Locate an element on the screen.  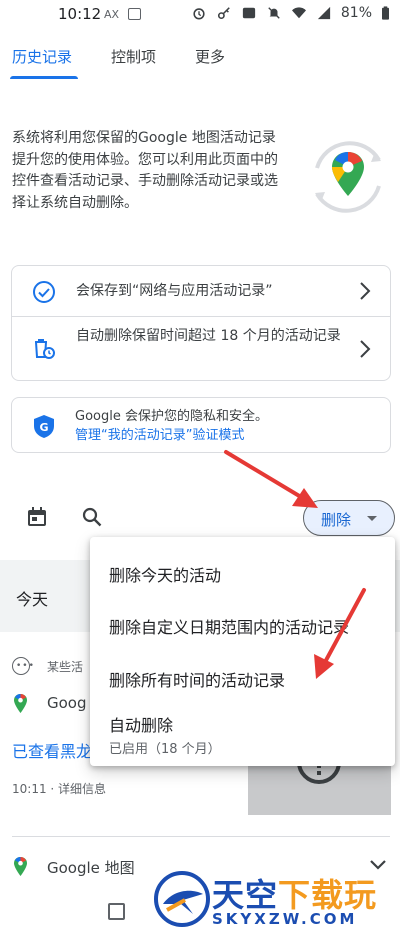
gallery-notification-icon is located at coordinates (134, 14).